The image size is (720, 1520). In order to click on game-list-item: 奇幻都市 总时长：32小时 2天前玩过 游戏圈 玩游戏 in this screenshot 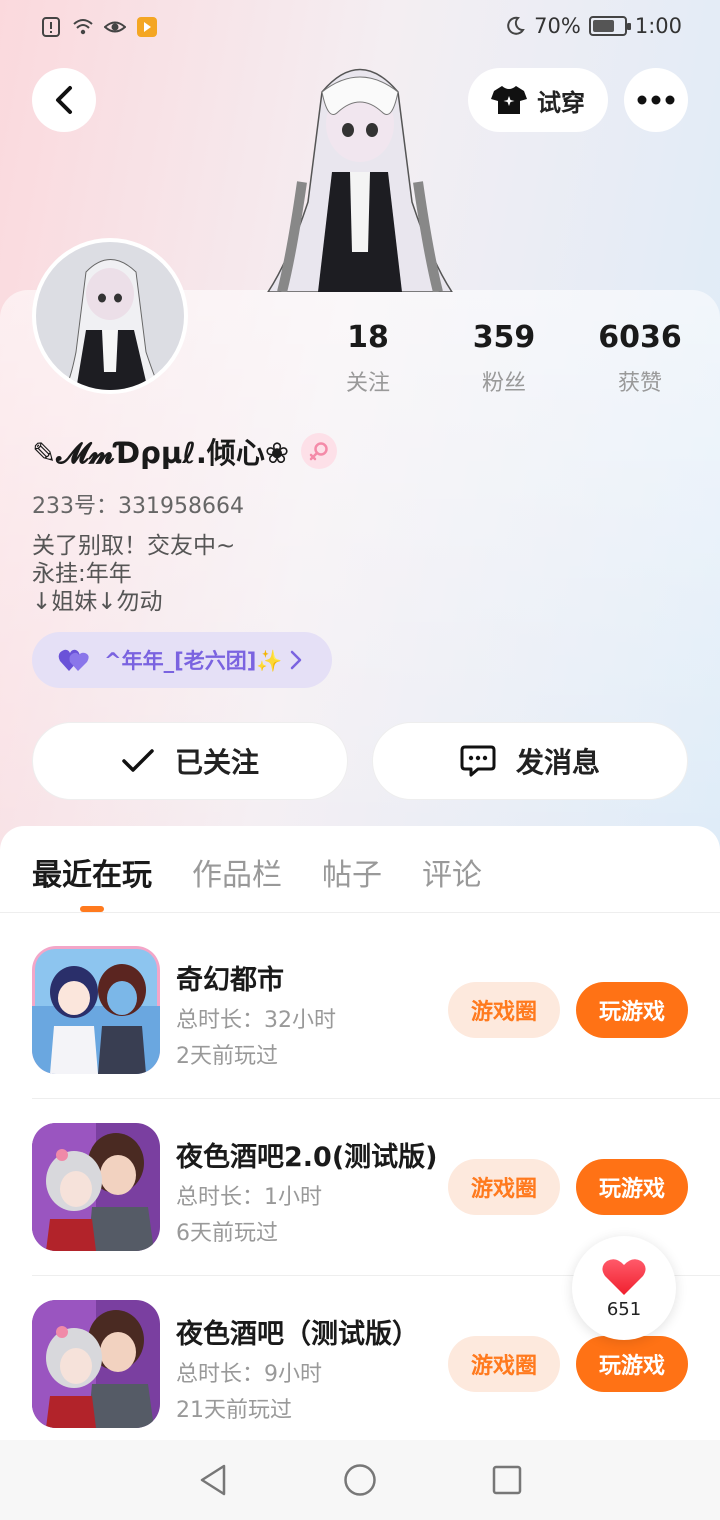, I will do `click(360, 1034)`.